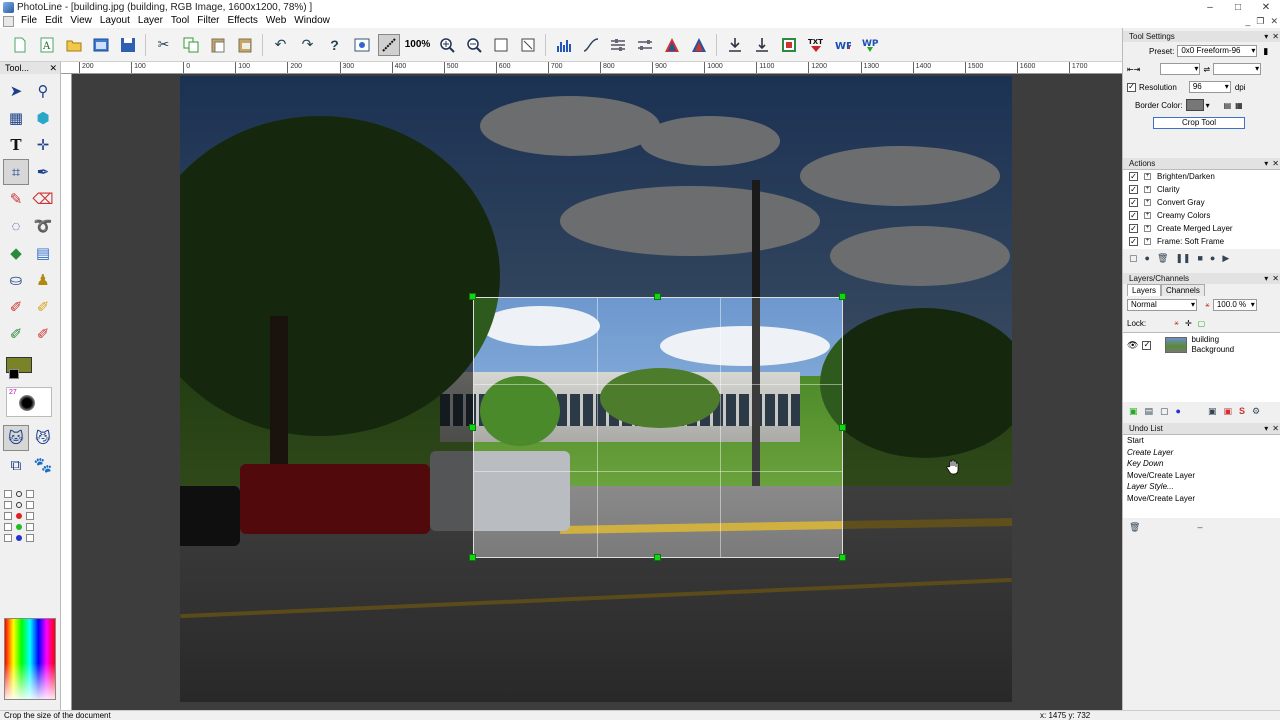  I want to click on layer-duplicate-icon: ▣, so click(1228, 411).